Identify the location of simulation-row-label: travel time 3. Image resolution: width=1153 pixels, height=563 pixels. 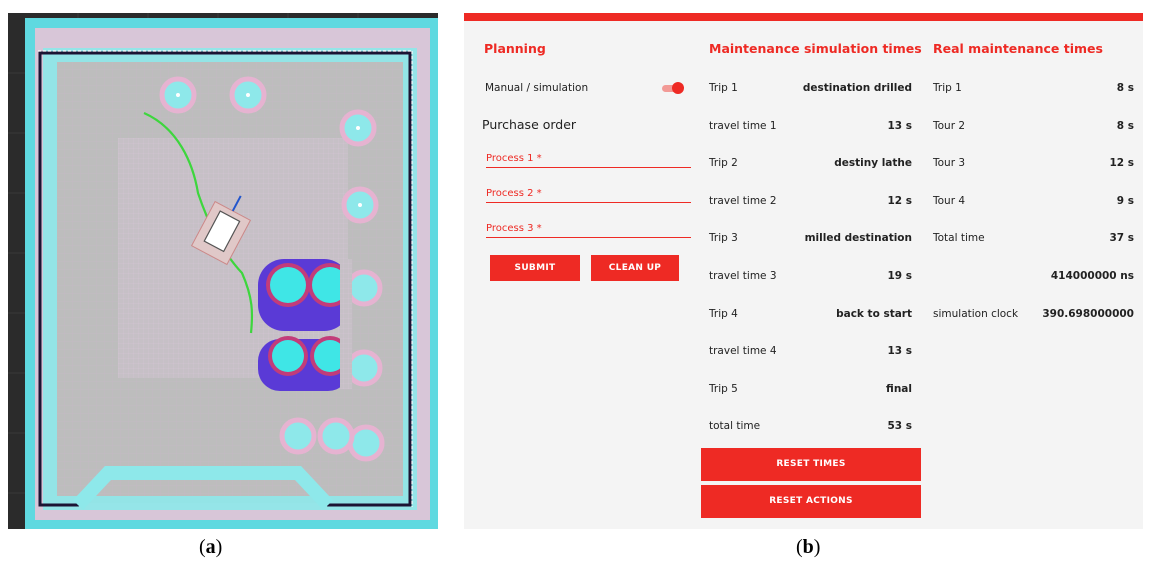
(743, 276).